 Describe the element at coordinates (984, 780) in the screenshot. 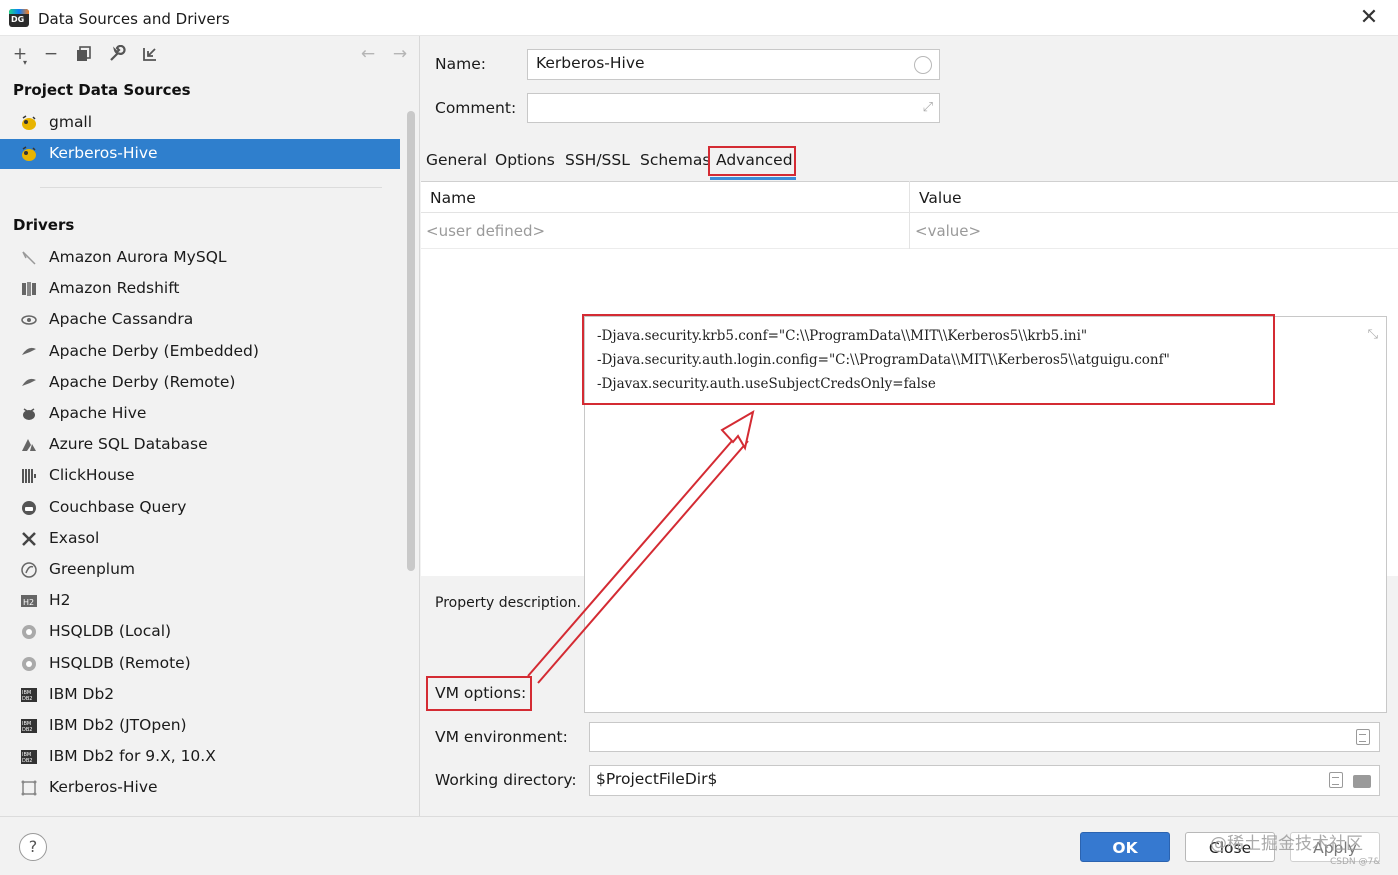

I see `working-directory-field: $ProjectFileDir$` at that location.